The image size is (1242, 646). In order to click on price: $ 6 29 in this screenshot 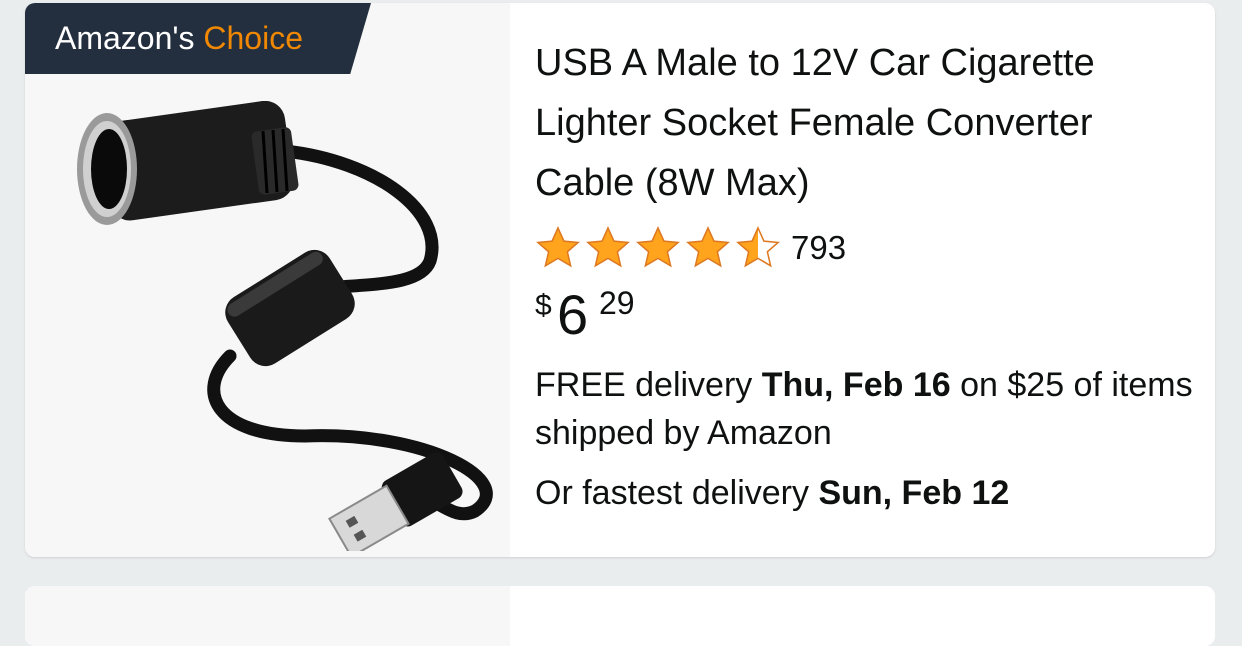, I will do `click(865, 315)`.